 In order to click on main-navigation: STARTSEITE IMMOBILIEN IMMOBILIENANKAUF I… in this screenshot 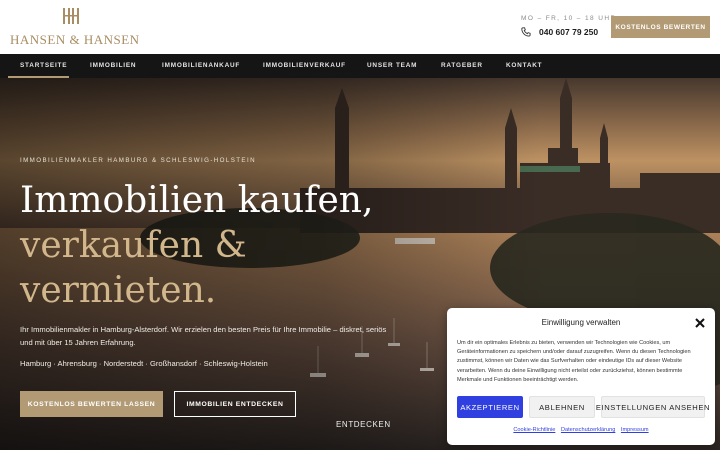, I will do `click(360, 66)`.